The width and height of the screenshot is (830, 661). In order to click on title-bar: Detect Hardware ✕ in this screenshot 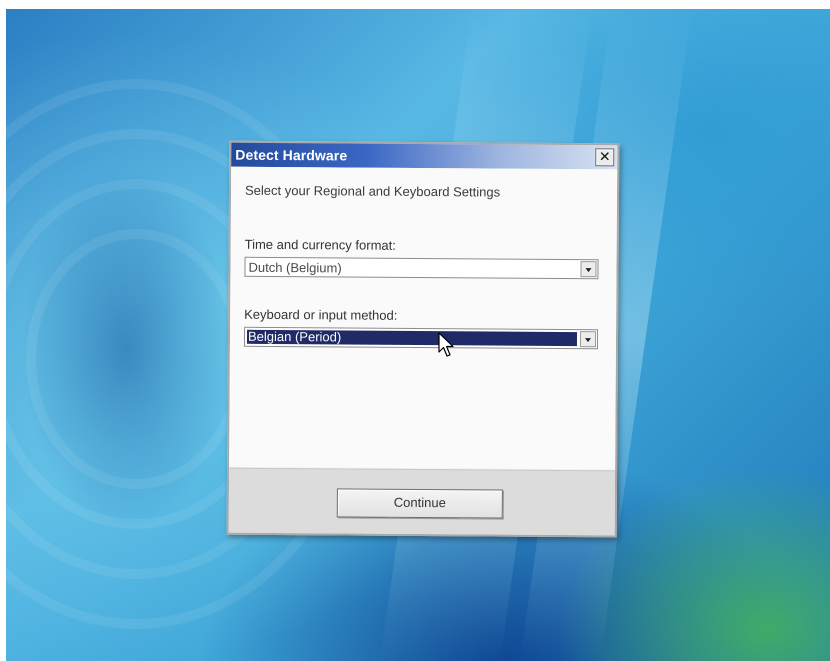, I will do `click(424, 156)`.